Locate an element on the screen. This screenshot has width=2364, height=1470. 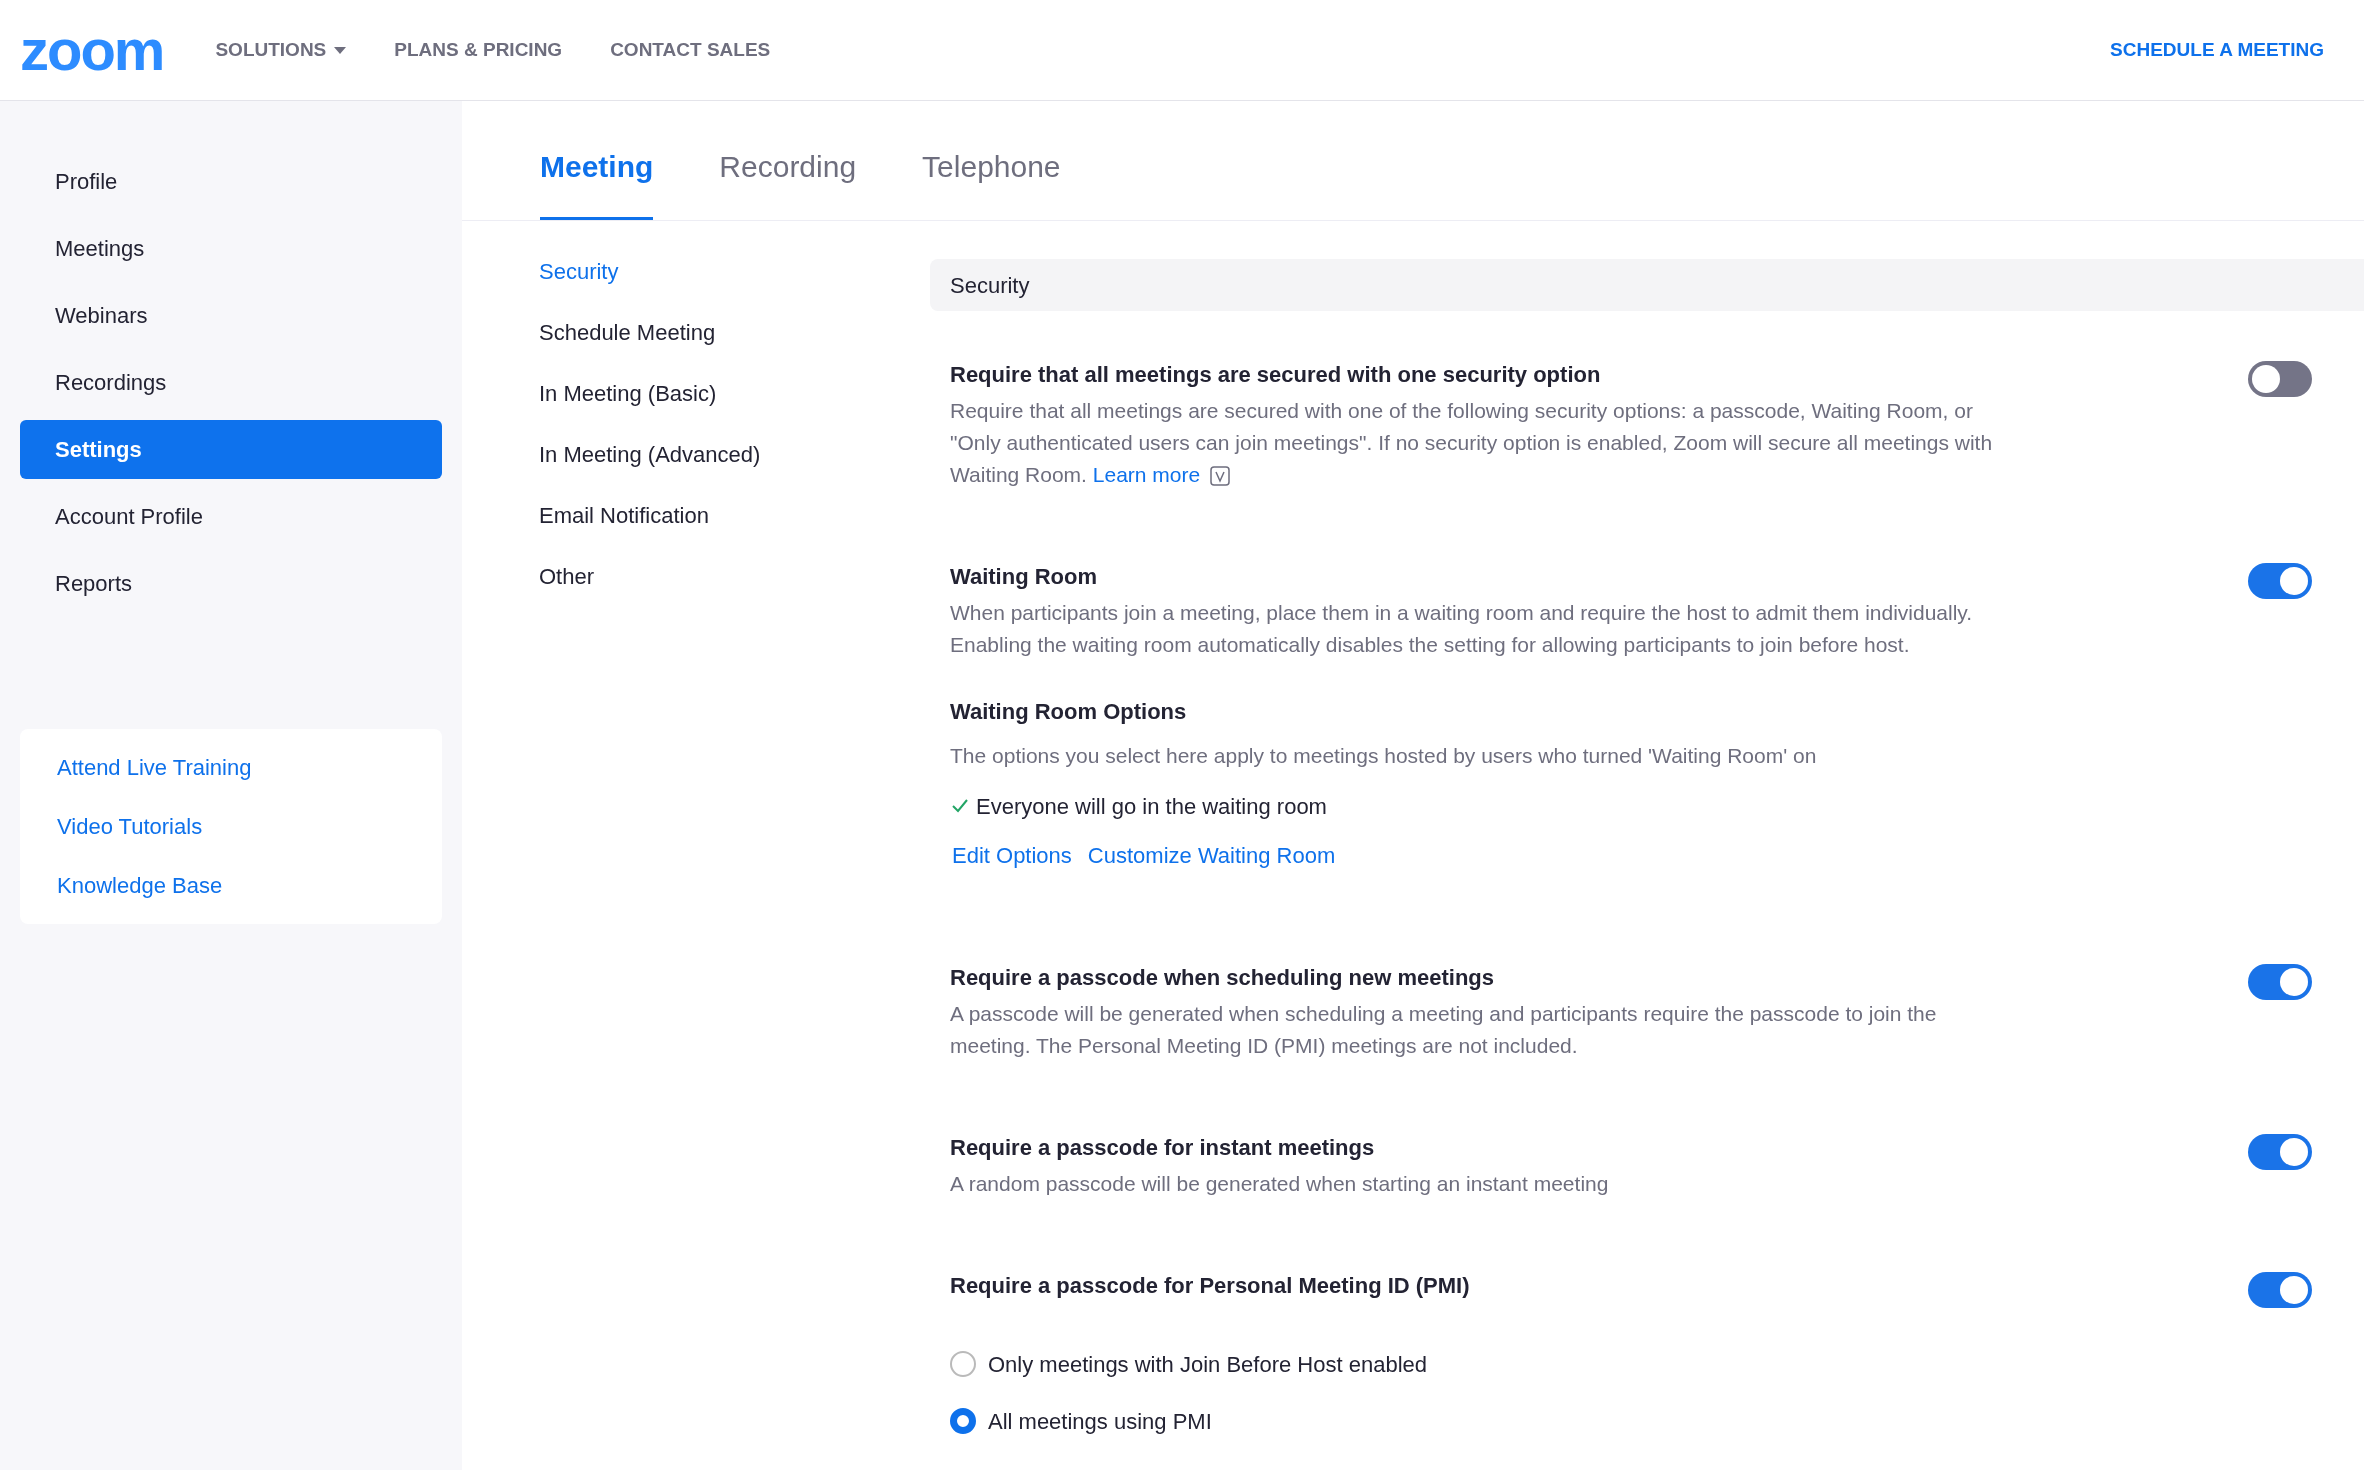
nav-link: CONTACT SALES is located at coordinates (690, 50).